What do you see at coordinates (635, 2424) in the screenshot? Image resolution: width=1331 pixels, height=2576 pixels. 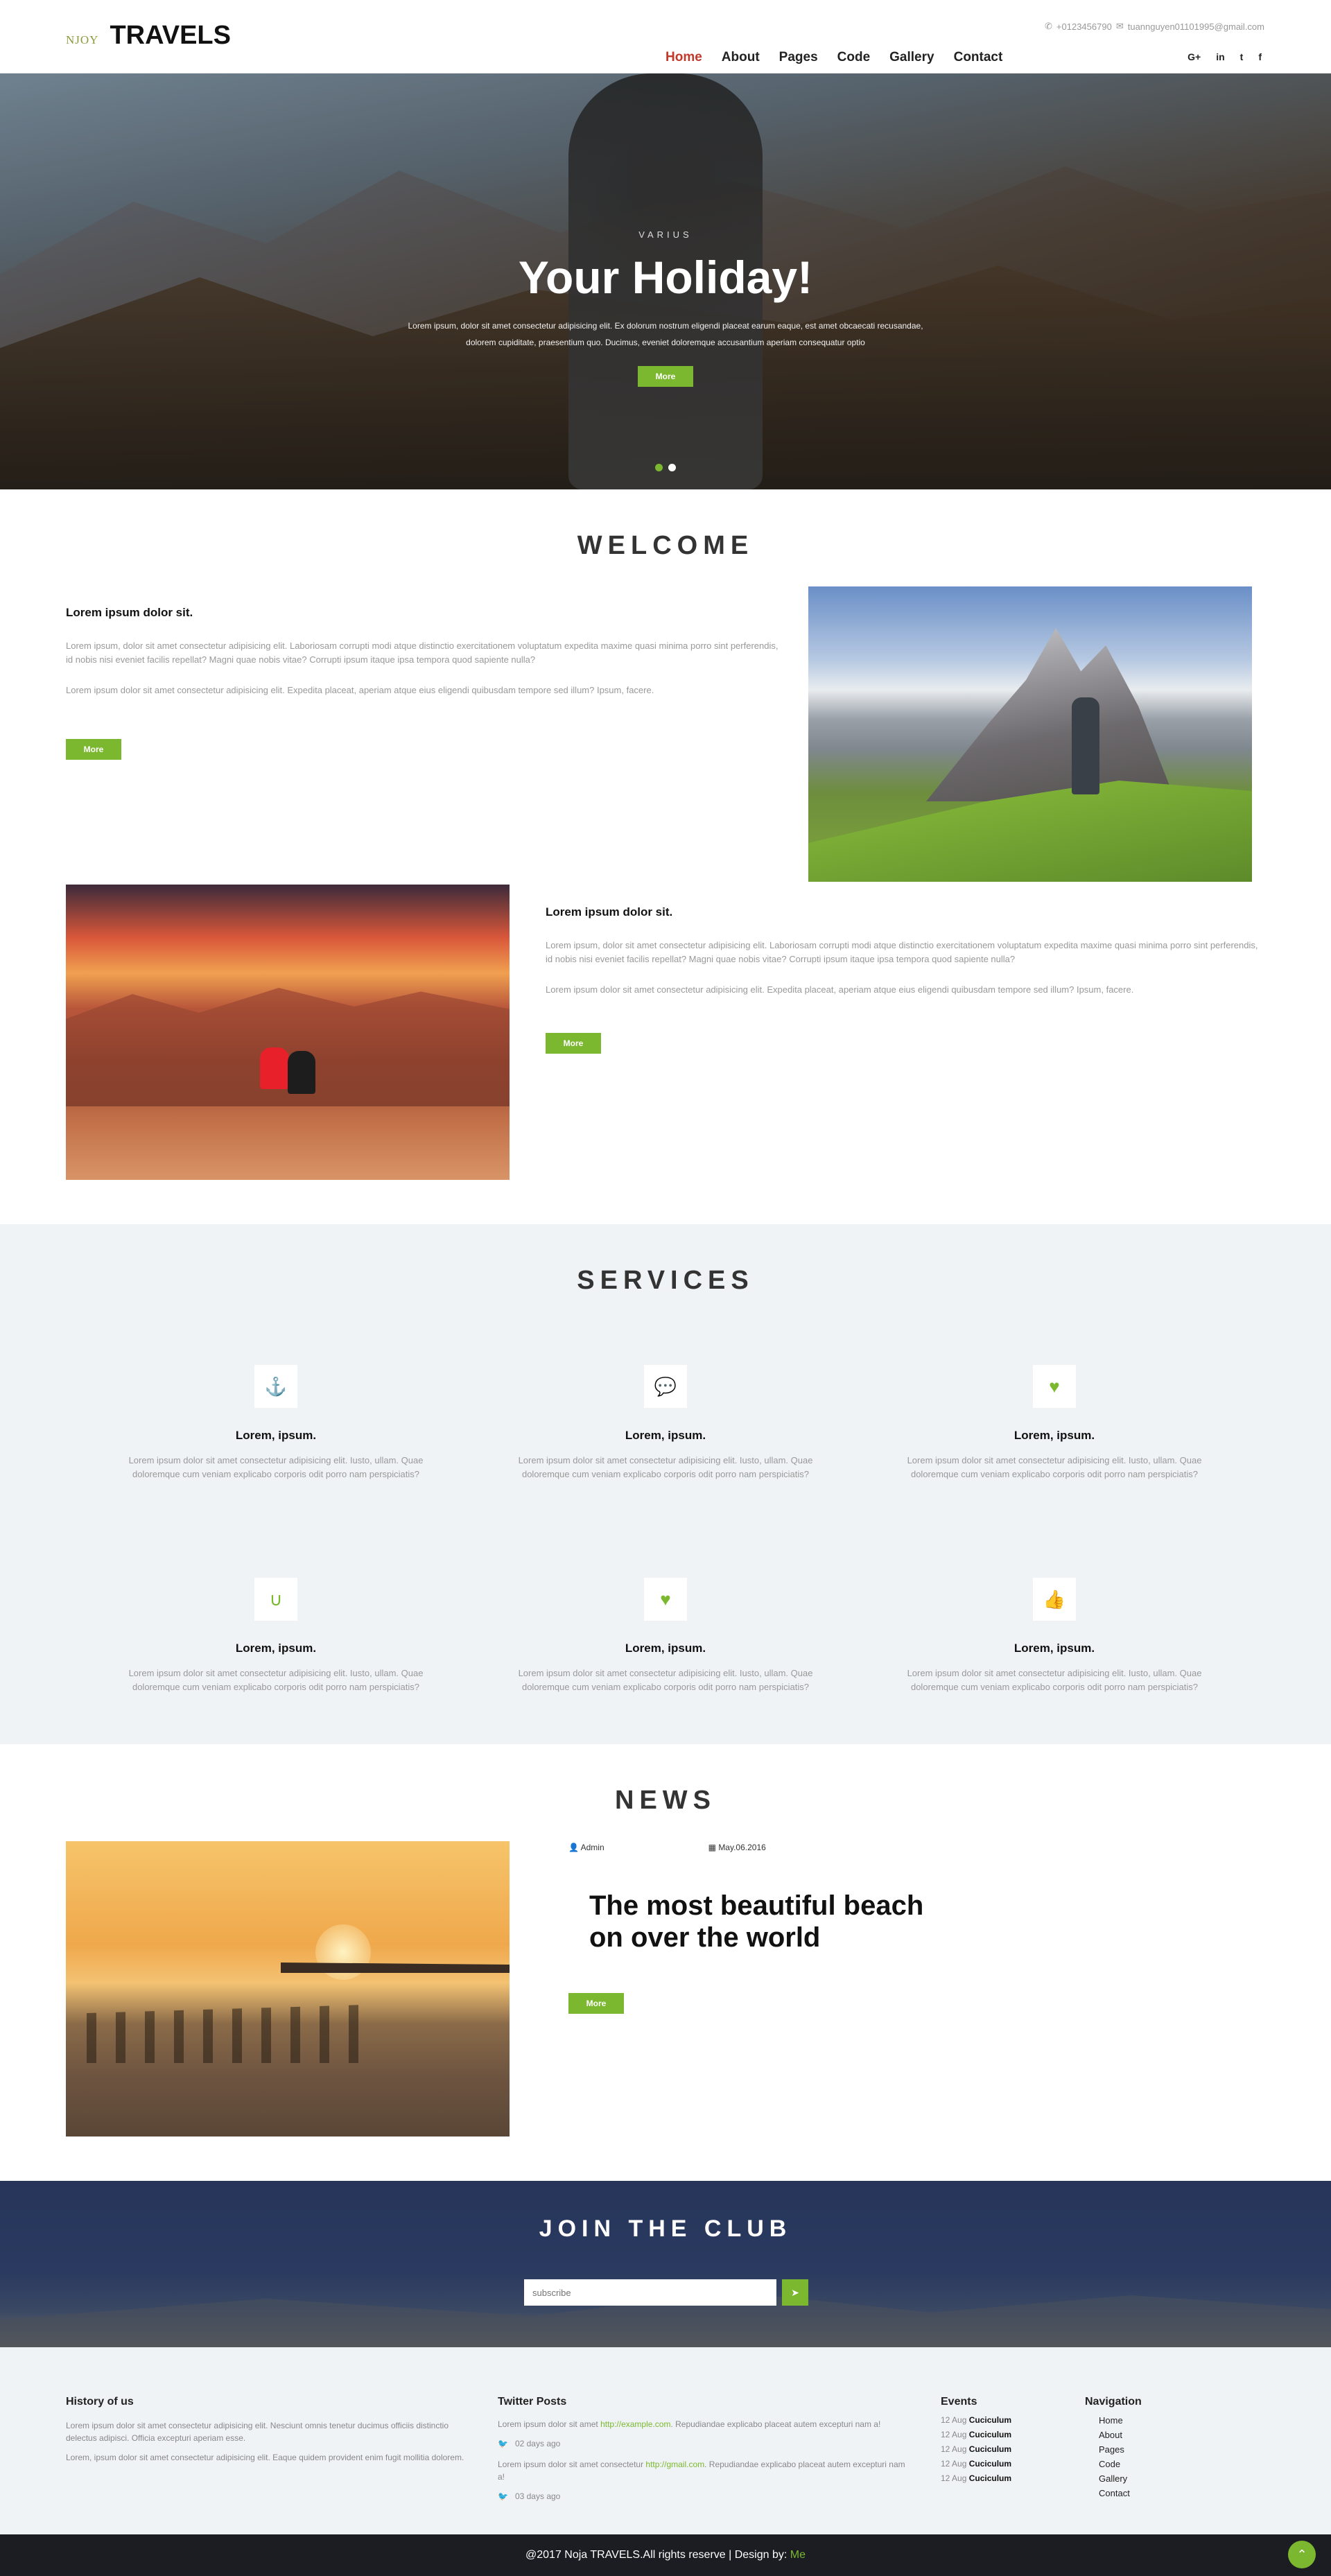 I see `tweet-link: http://example.com` at bounding box center [635, 2424].